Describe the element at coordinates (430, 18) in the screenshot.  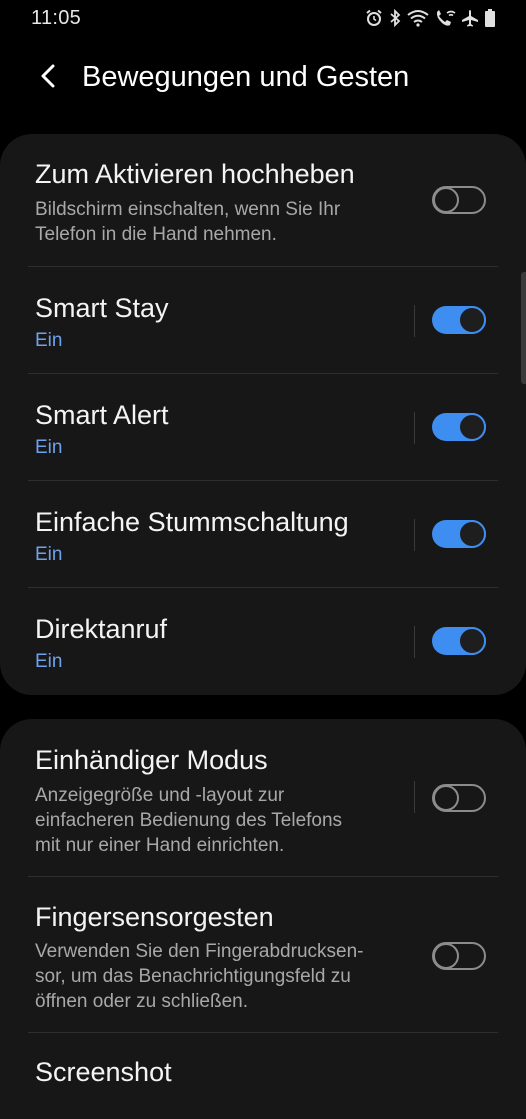
I see `status-icons` at that location.